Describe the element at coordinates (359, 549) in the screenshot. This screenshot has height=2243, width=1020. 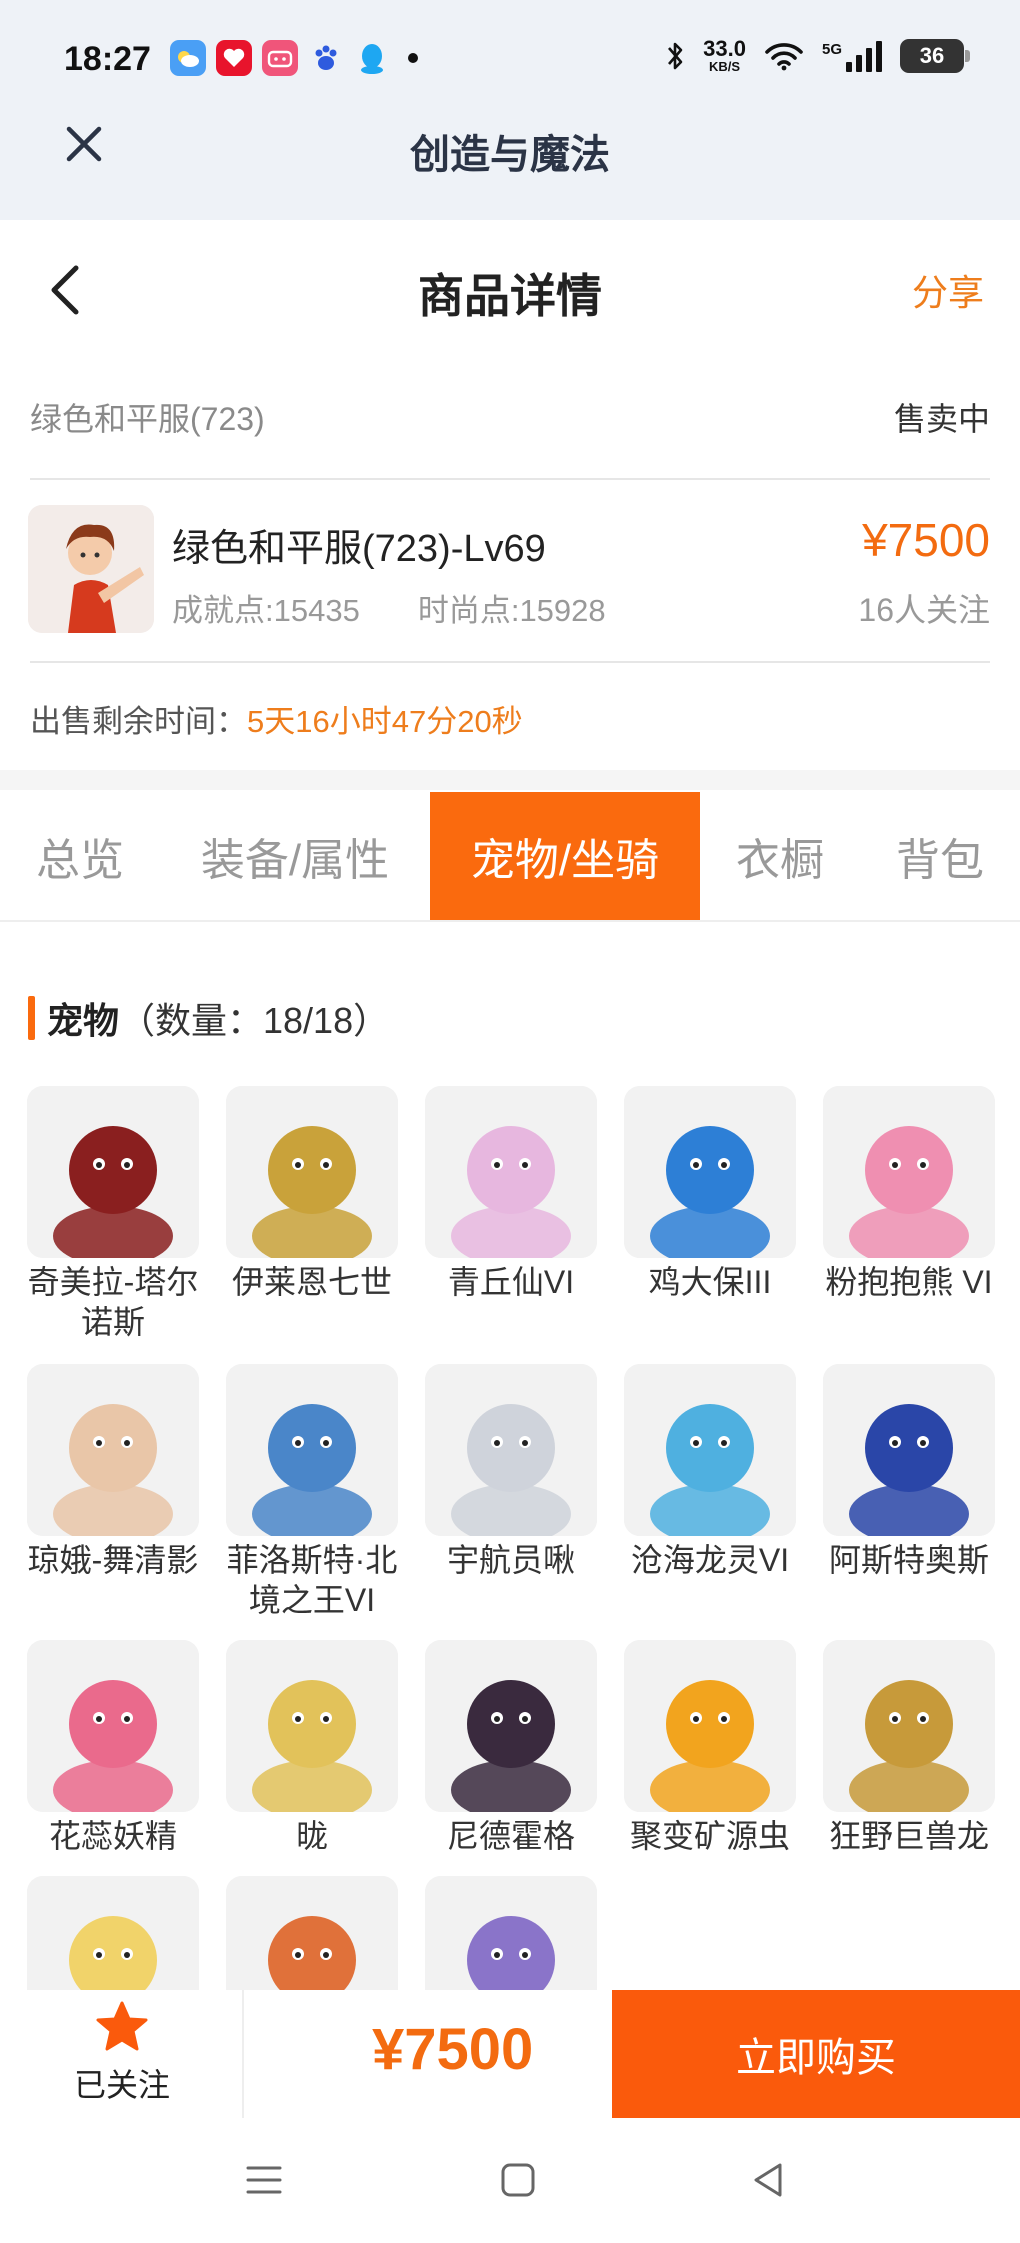
I see `character-name: 绿色和平服(723)-Lv69` at that location.